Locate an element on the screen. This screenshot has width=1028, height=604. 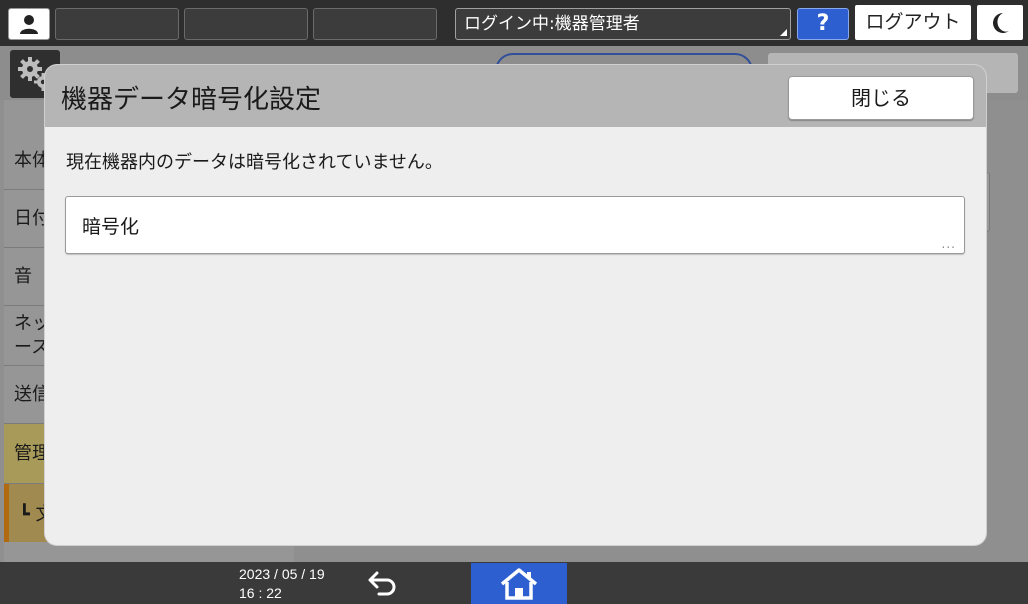
user-button is located at coordinates (29, 24).